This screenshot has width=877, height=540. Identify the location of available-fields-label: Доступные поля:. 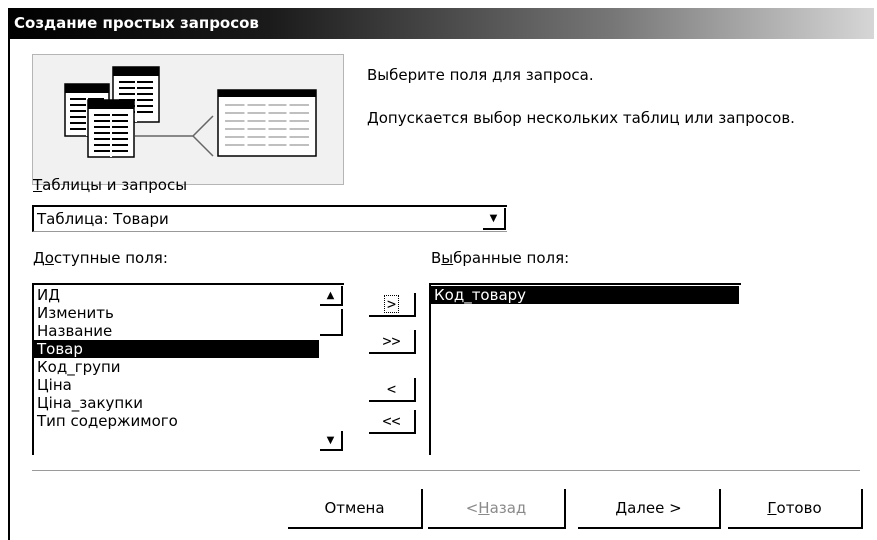
(100, 258).